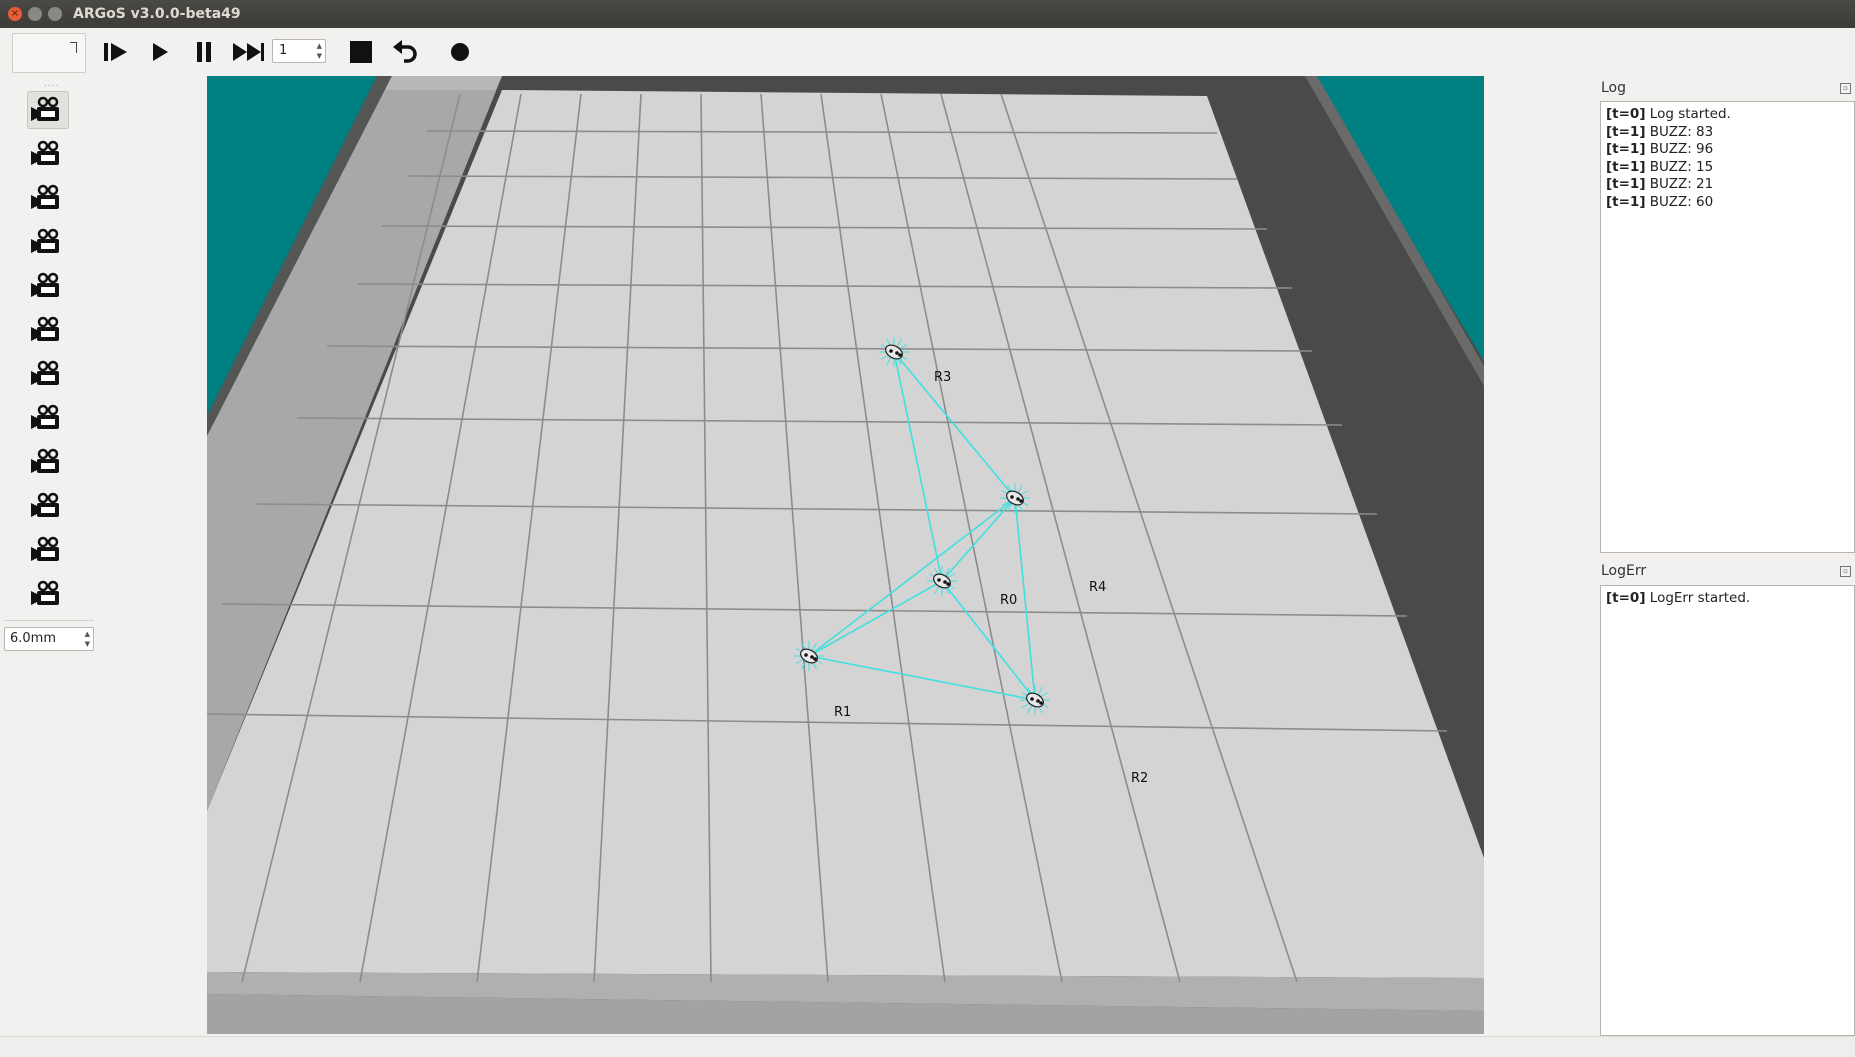 This screenshot has height=1057, width=1855. Describe the element at coordinates (842, 712) in the screenshot. I see `robot-label: R1` at that location.